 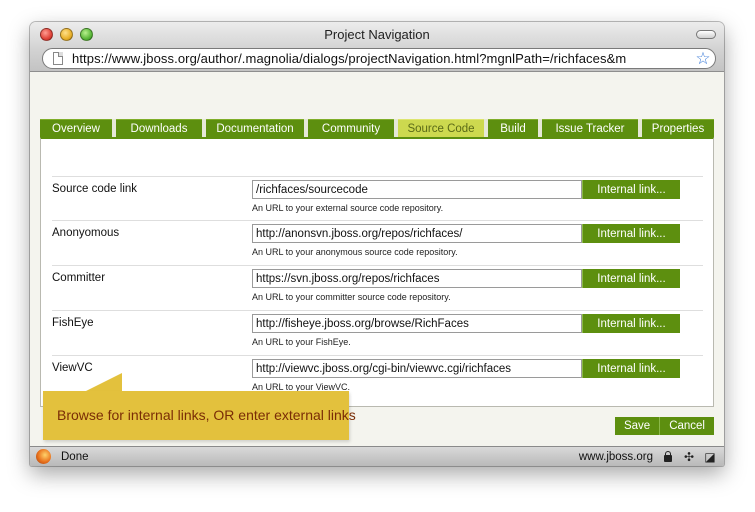 What do you see at coordinates (417, 189) in the screenshot?
I see `source-code-link-input` at bounding box center [417, 189].